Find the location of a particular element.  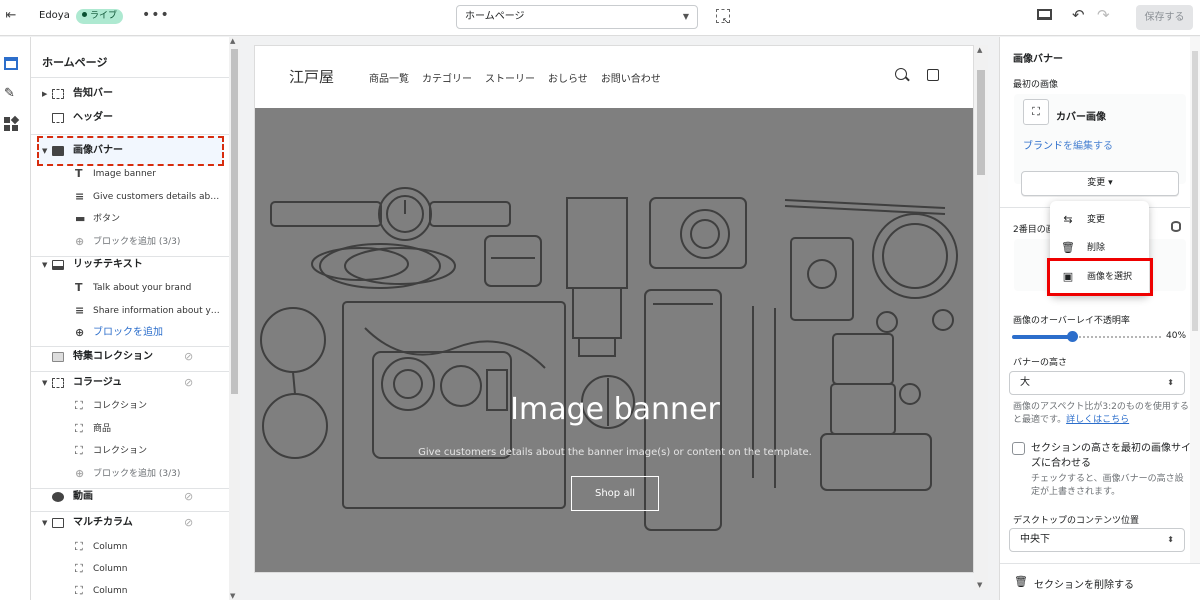

section-header: ヘッダー is located at coordinates (130, 118).